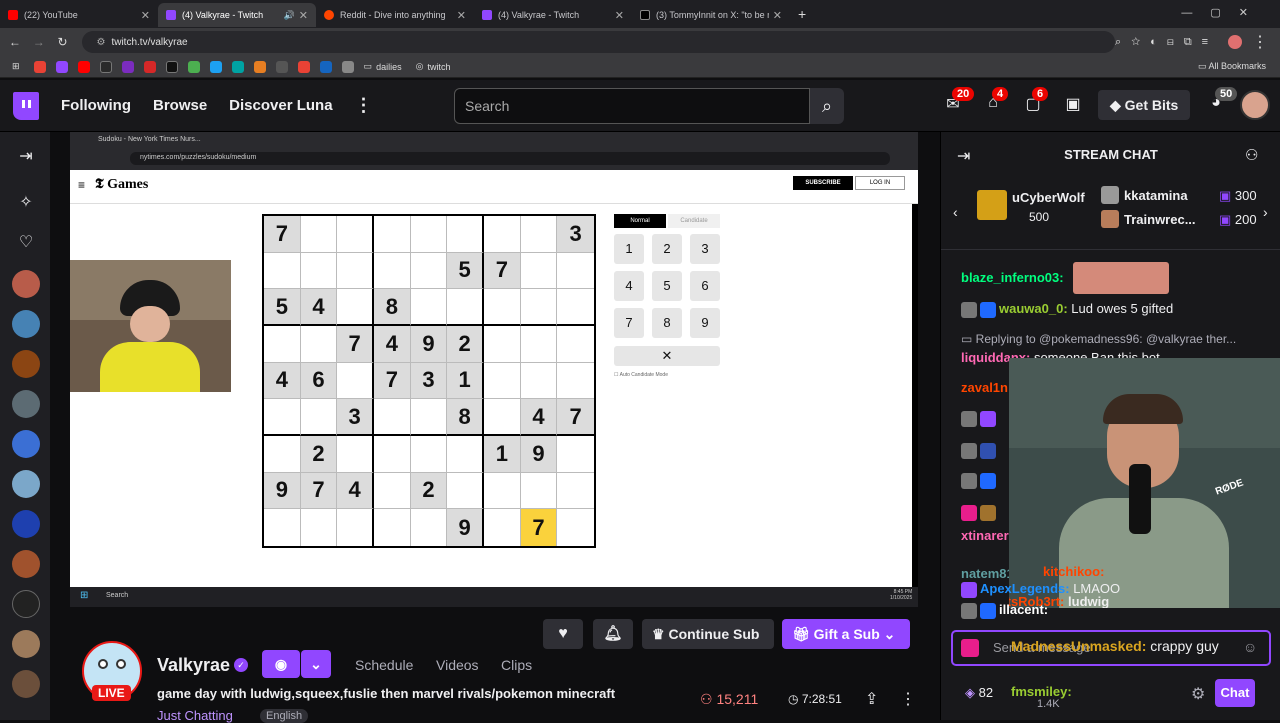 This screenshot has width=1280, height=723. I want to click on continue-sub-button: ♛ Continue Sub, so click(708, 634).